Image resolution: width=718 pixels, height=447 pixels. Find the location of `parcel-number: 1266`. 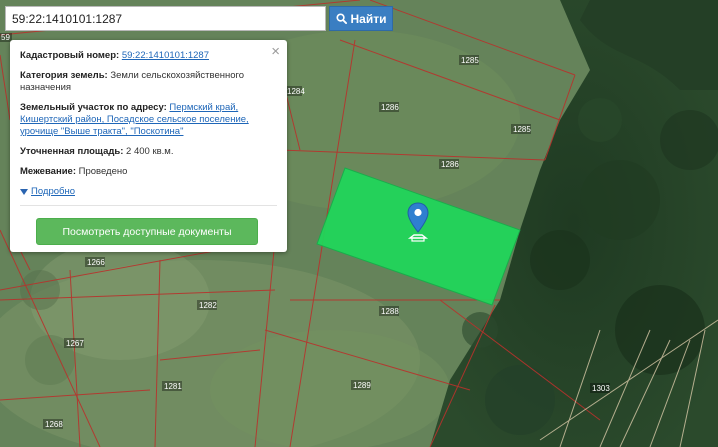

parcel-number: 1266 is located at coordinates (96, 262).